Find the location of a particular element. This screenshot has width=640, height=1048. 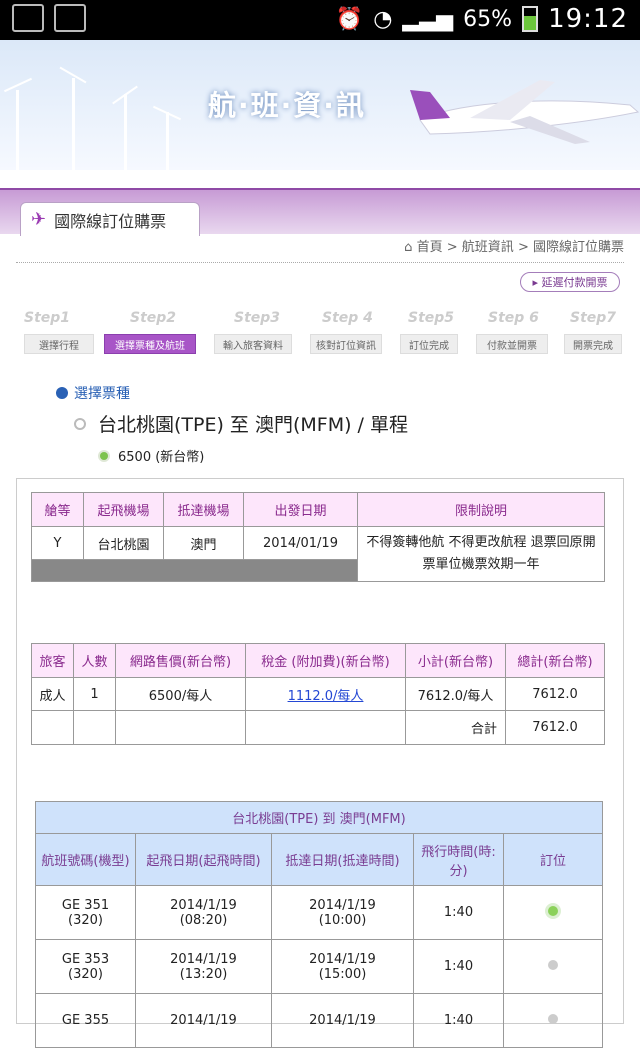

signal-icon: ▂▃▅ is located at coordinates (428, 19).